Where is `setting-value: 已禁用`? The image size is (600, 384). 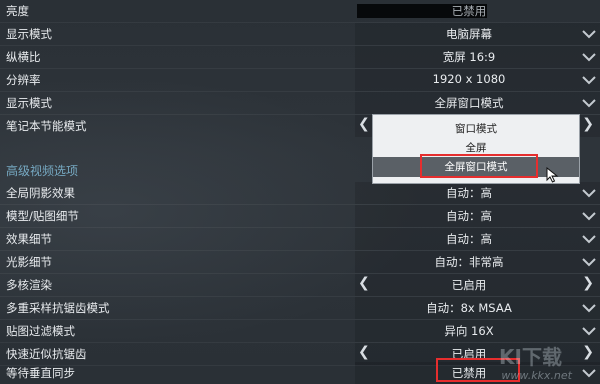 setting-value: 已禁用 is located at coordinates (469, 11).